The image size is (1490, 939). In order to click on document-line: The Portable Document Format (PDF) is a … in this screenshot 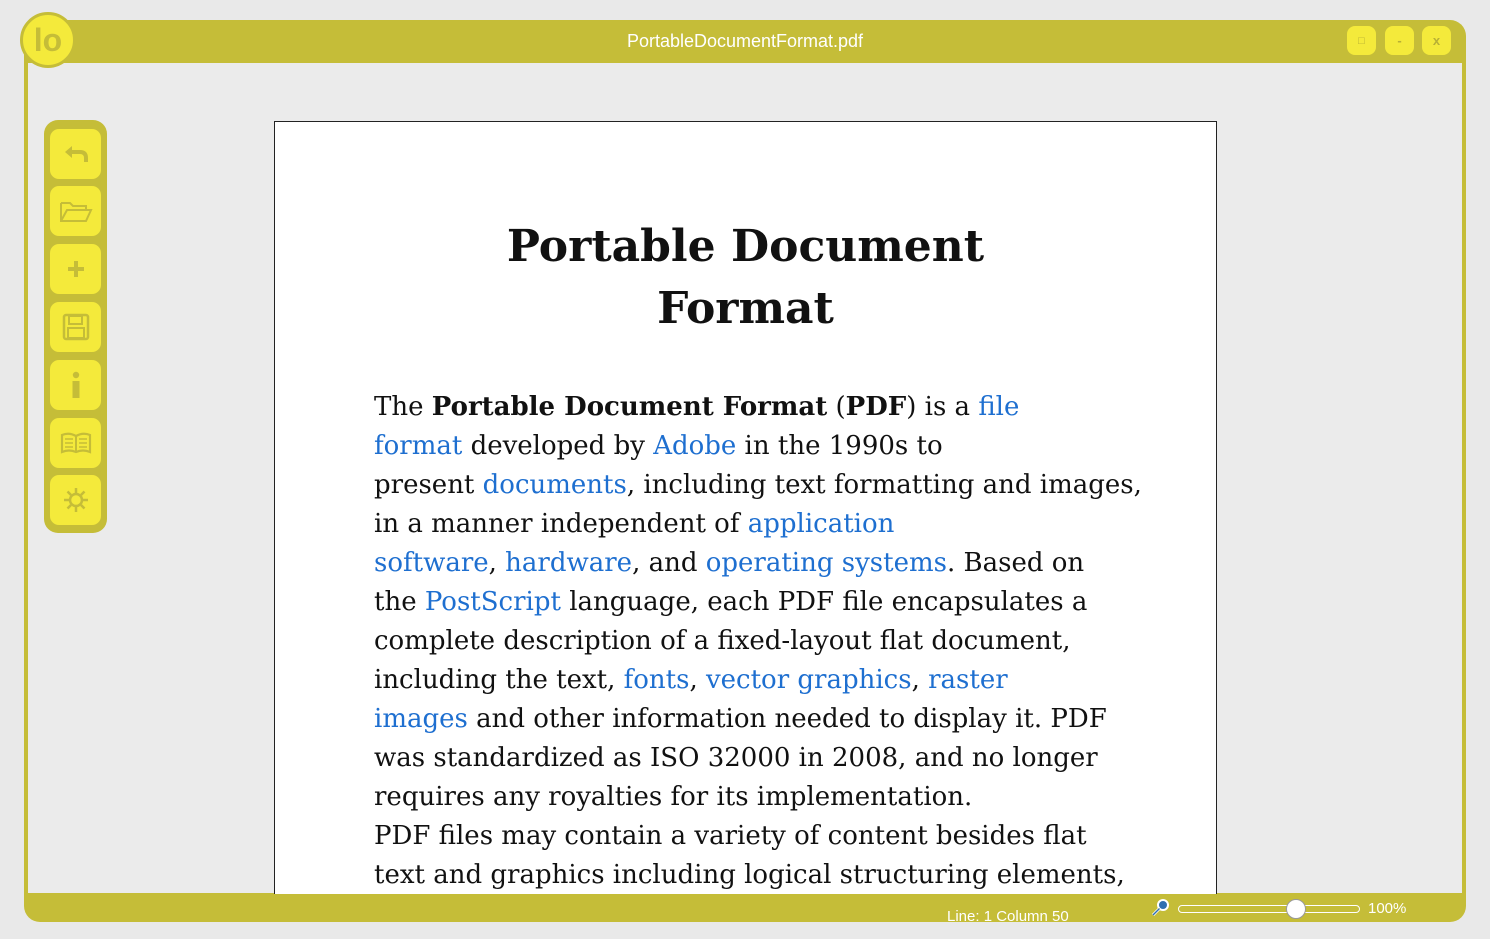, I will do `click(754, 407)`.